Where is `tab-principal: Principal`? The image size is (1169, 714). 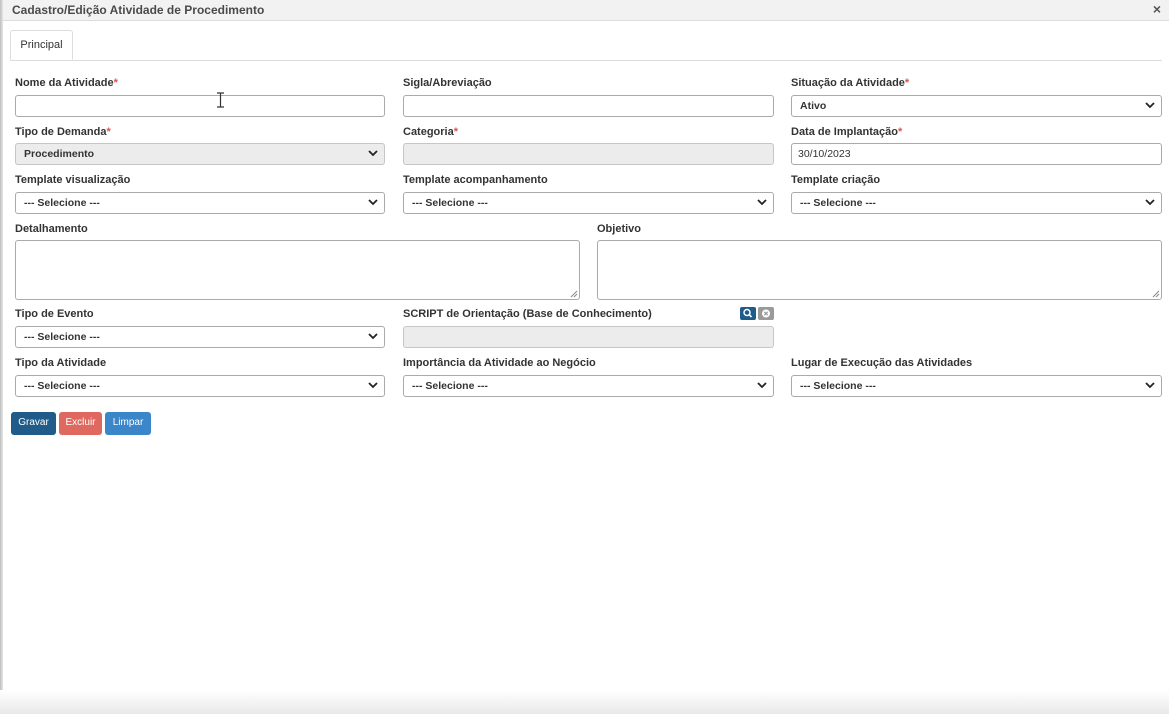 tab-principal: Principal is located at coordinates (41, 45).